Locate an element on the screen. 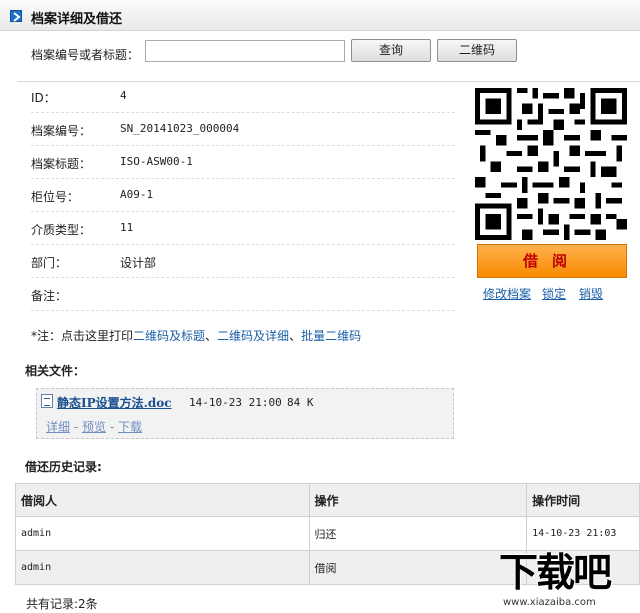  note-prefix: *注：点击这里打印 is located at coordinates (82, 336).